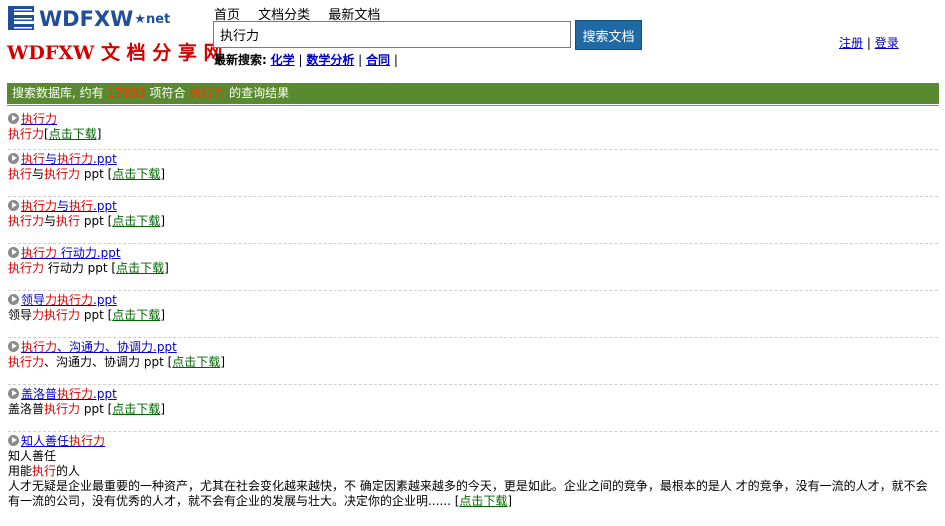 The width and height of the screenshot is (945, 526). Describe the element at coordinates (473, 130) in the screenshot. I see `result-item: 执行力 执行力[点击下载]` at that location.